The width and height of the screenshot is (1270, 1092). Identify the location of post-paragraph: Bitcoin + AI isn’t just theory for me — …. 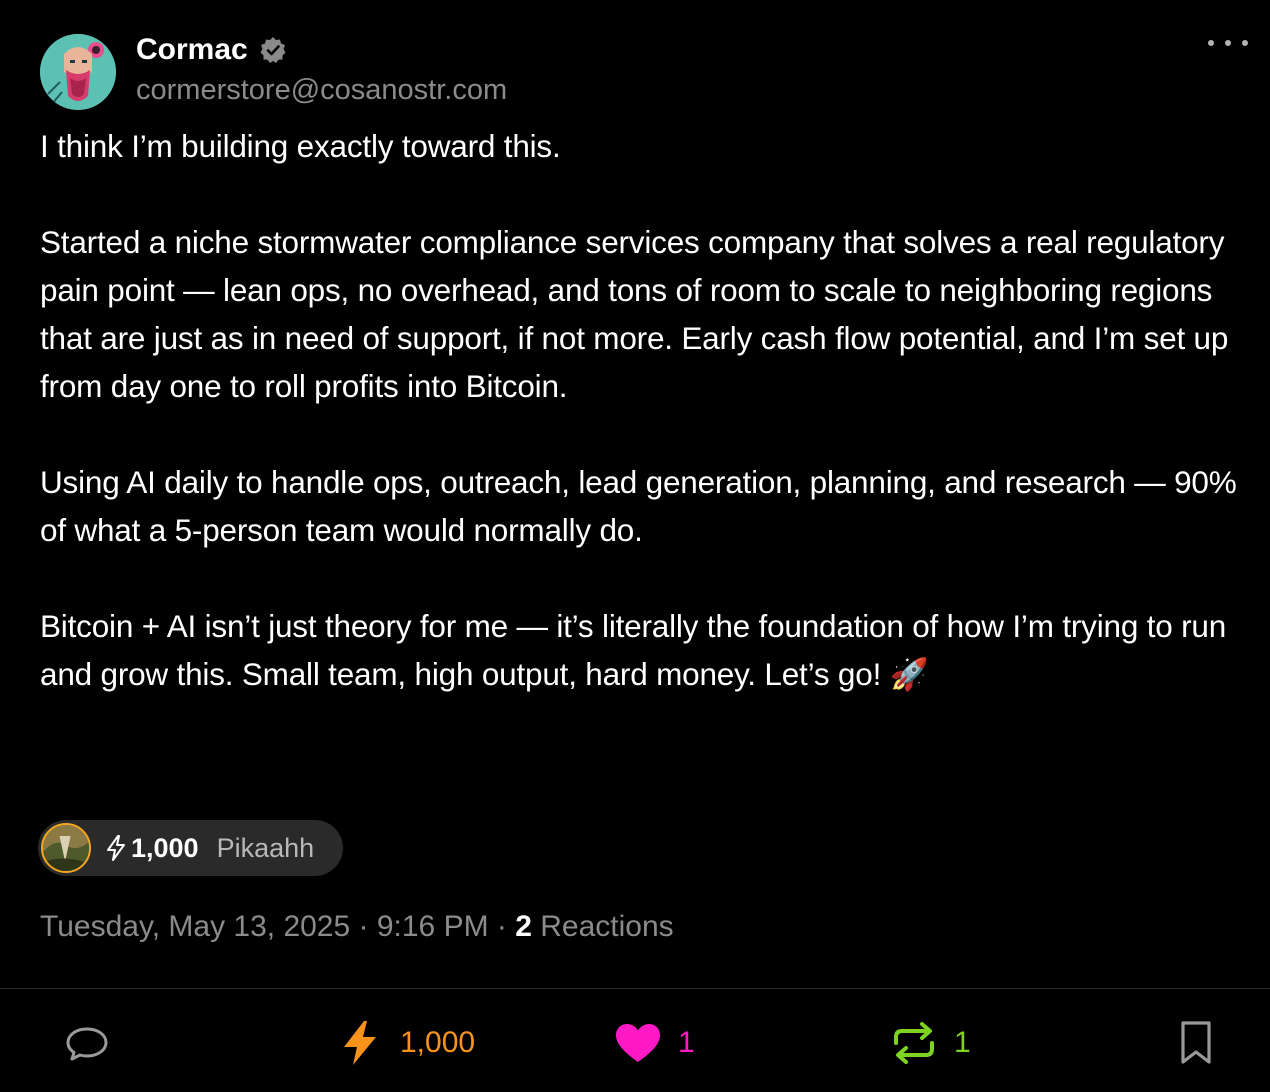
(637, 650).